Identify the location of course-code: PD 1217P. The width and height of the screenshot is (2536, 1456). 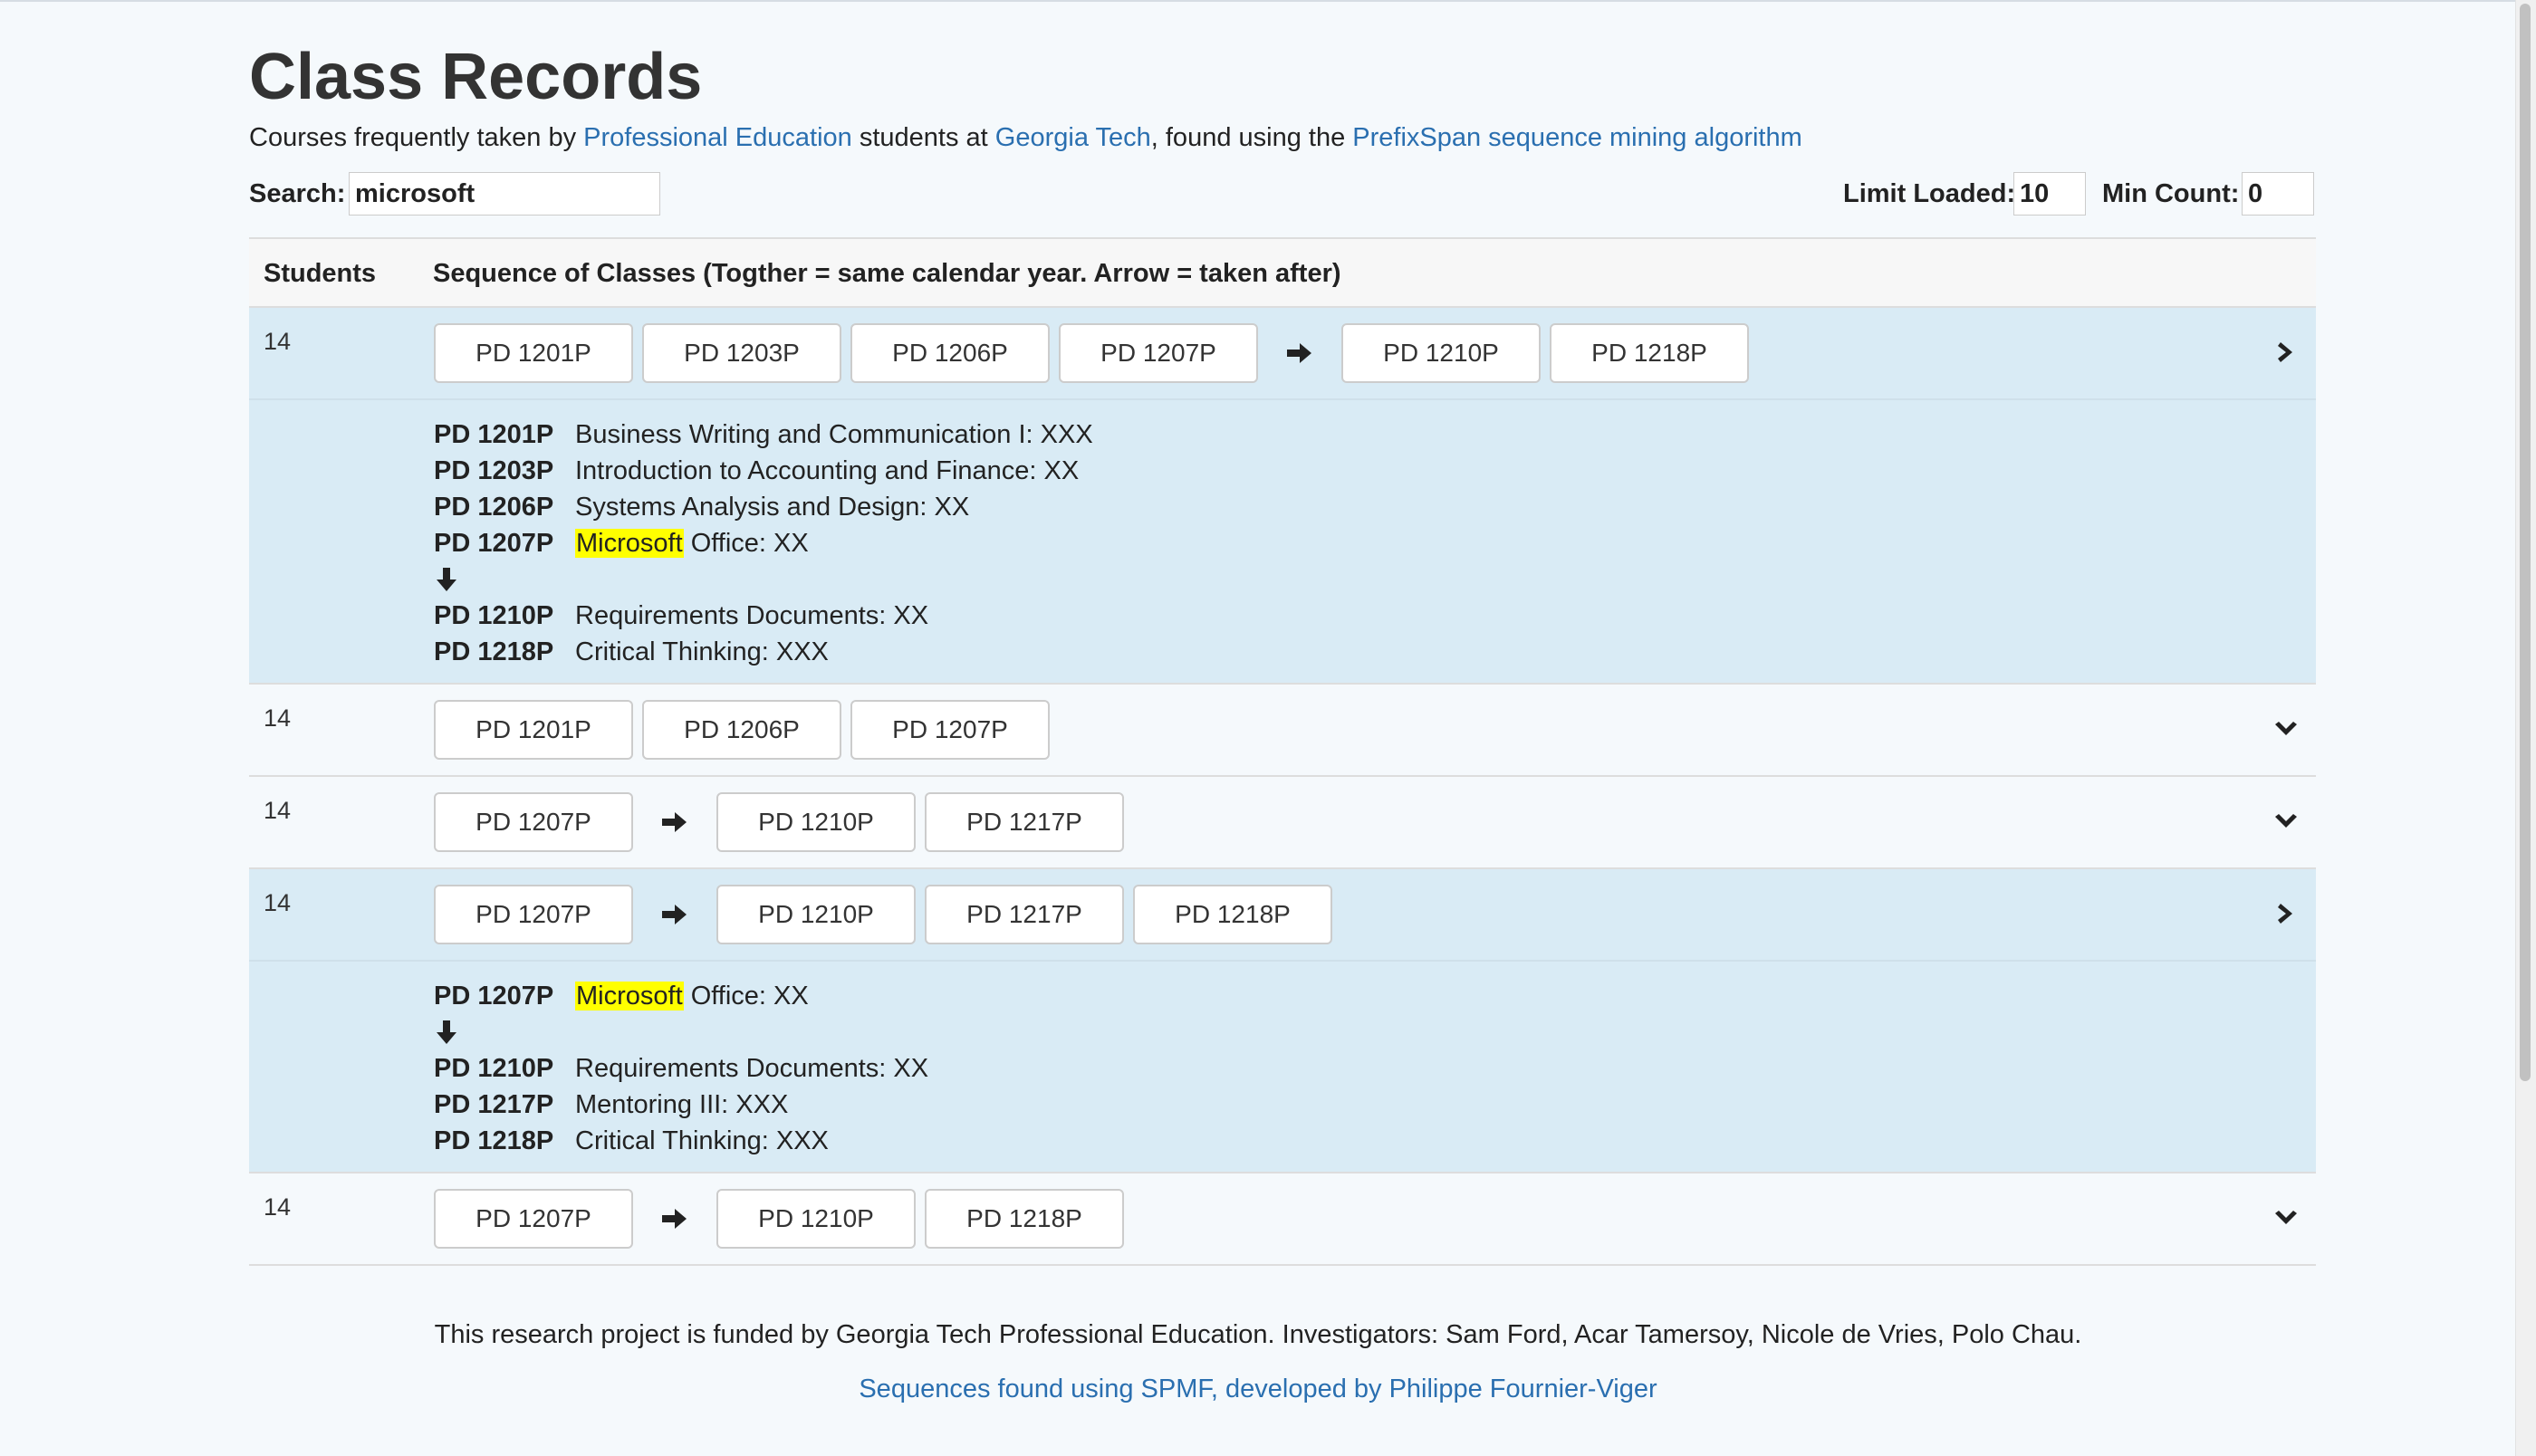
(494, 1104).